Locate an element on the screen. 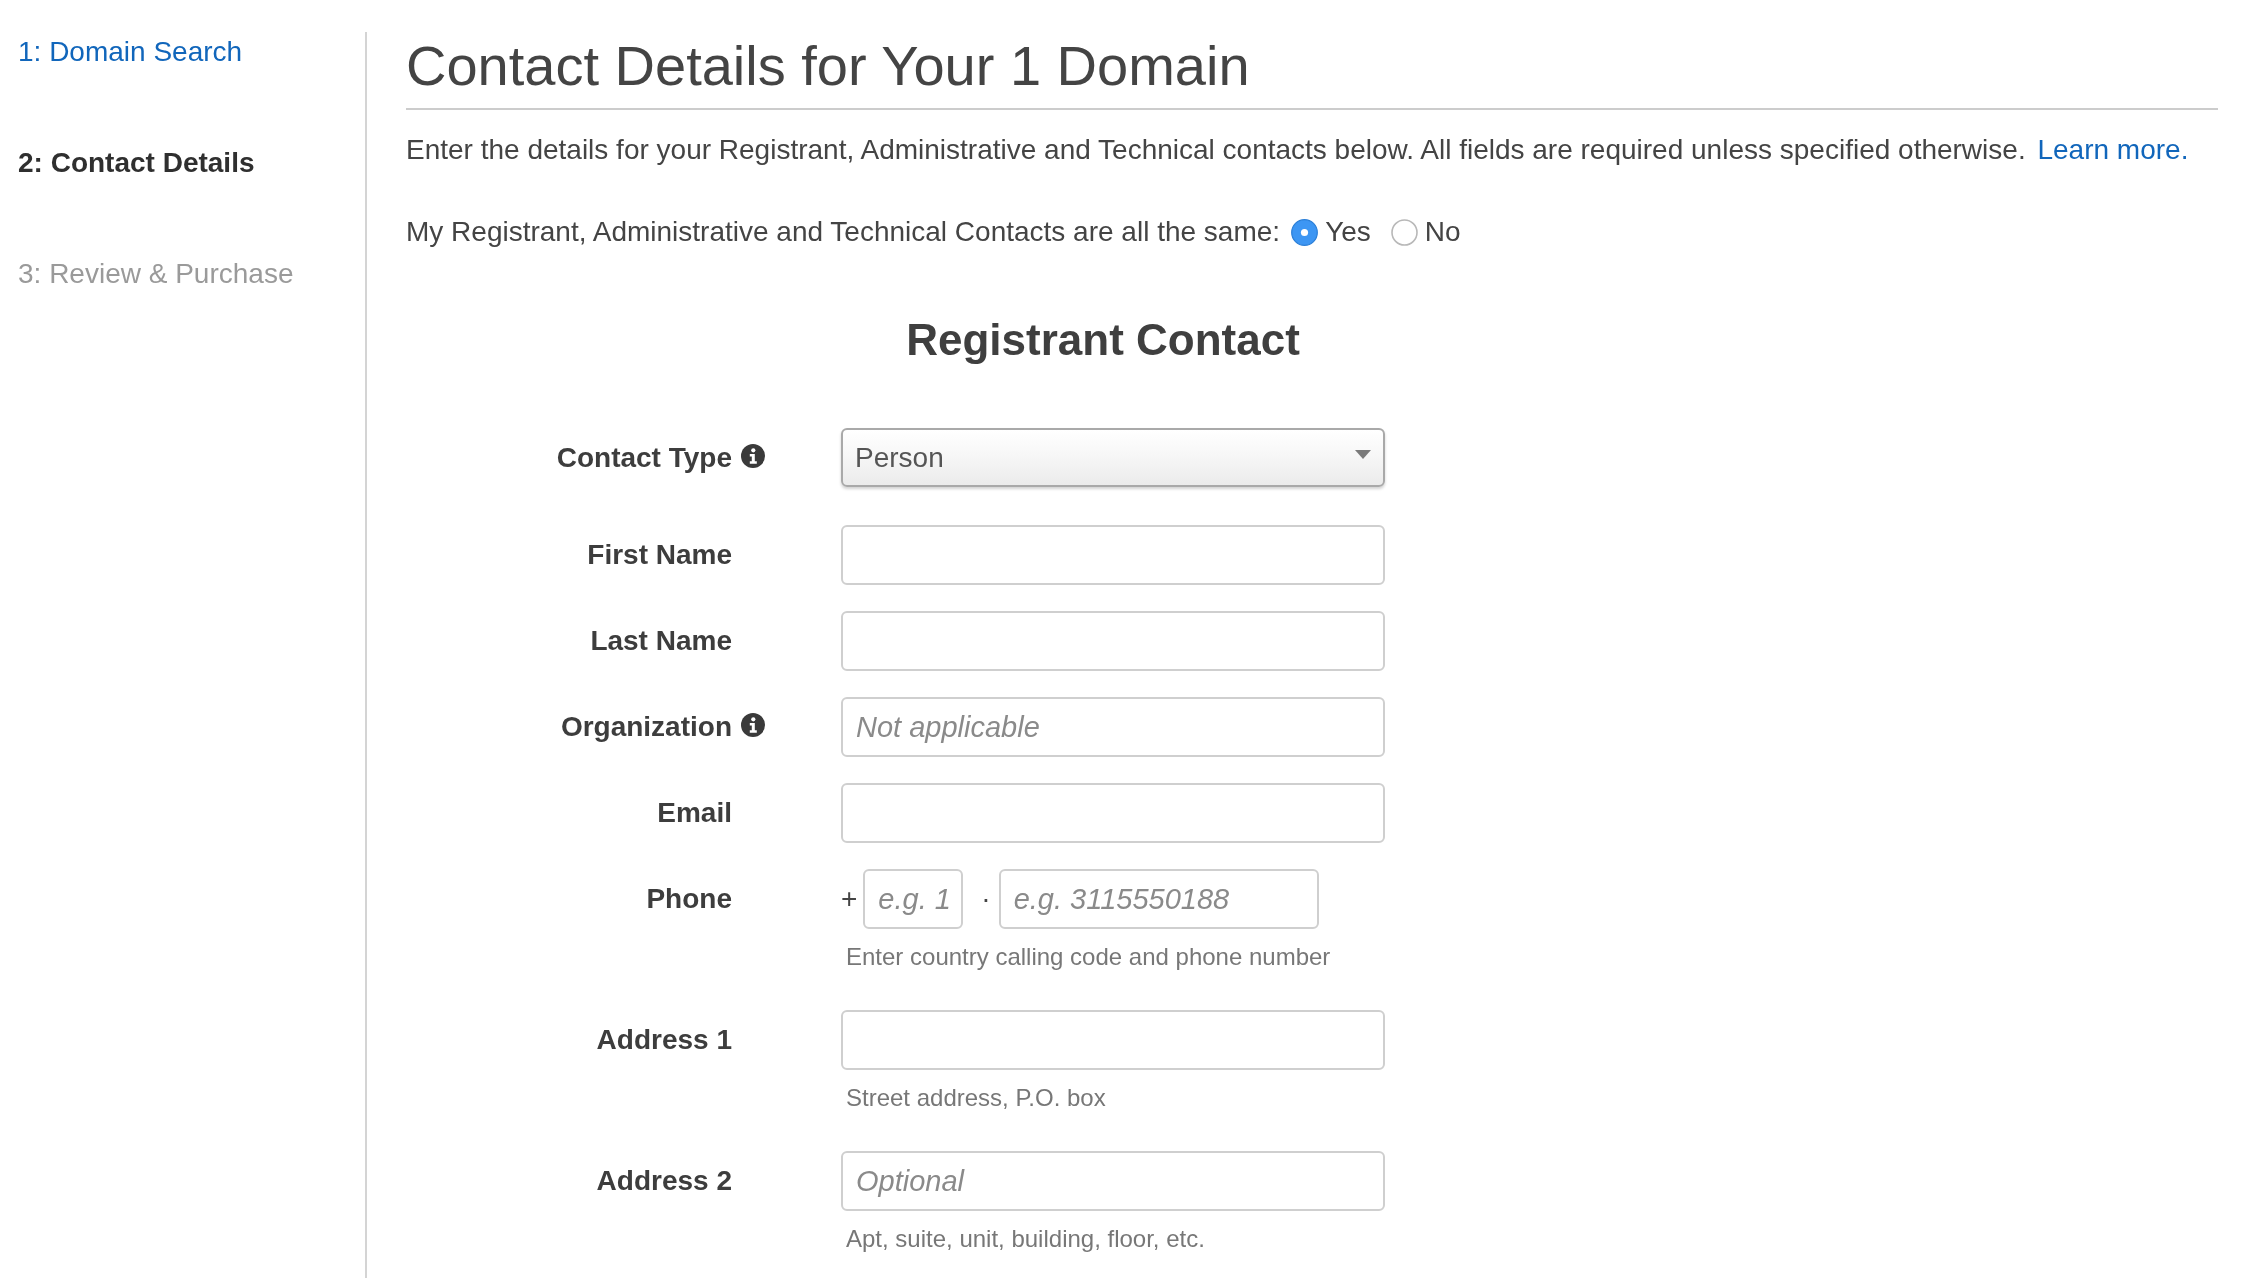 This screenshot has width=2258, height=1278. country-code-field: e.g. 1 is located at coordinates (913, 899).